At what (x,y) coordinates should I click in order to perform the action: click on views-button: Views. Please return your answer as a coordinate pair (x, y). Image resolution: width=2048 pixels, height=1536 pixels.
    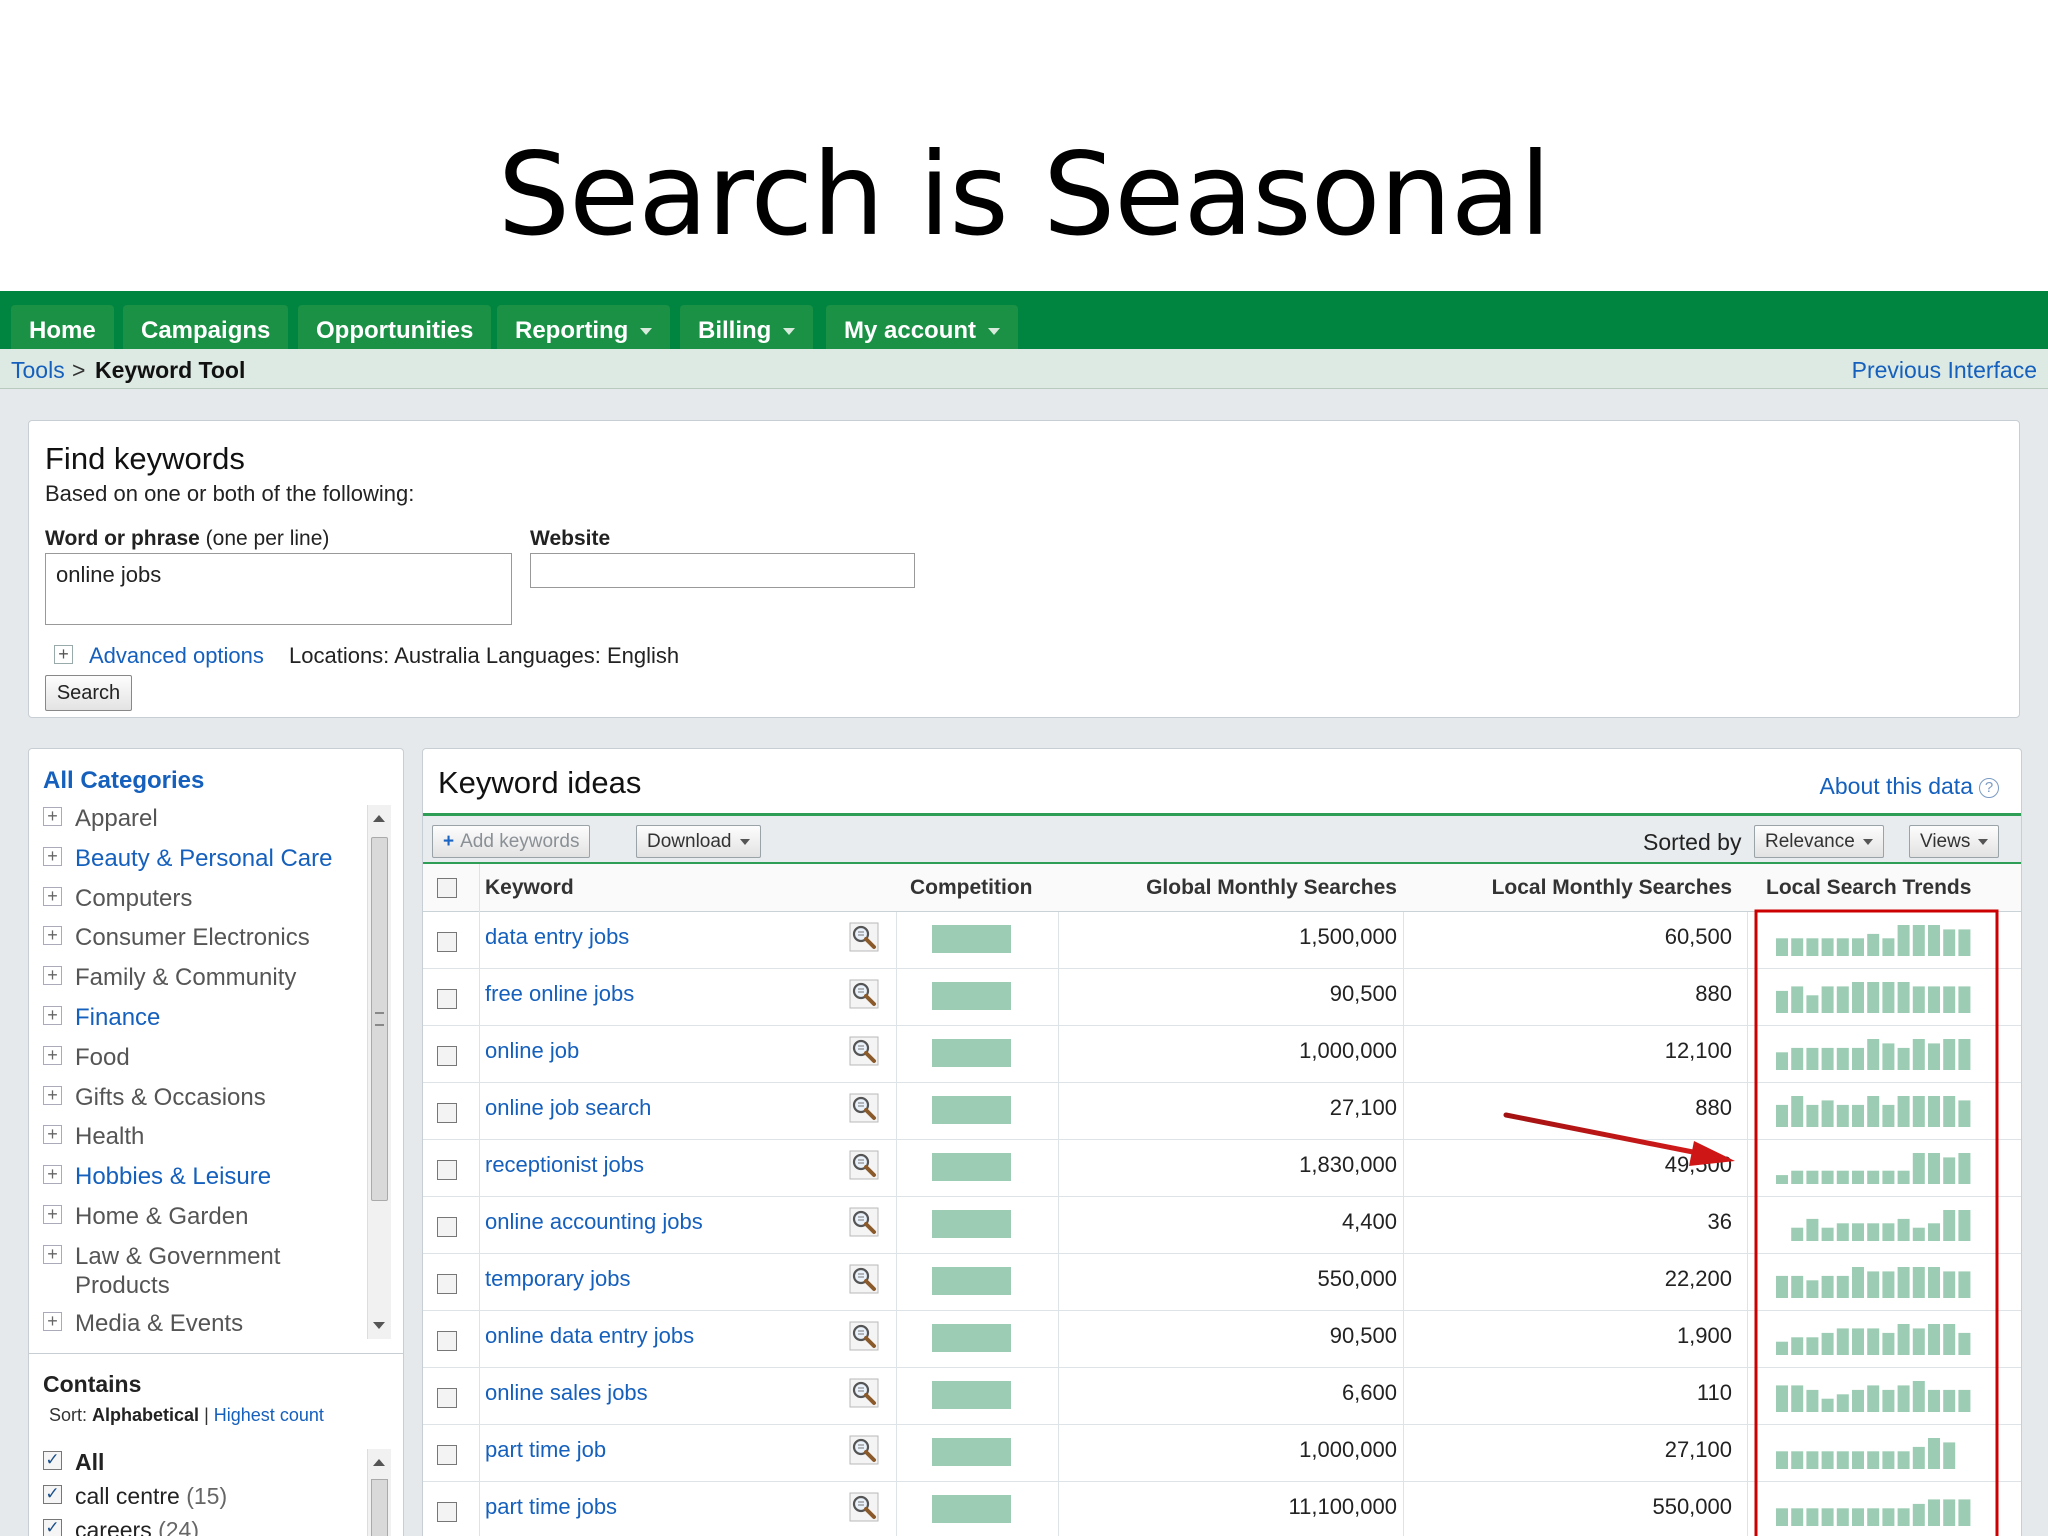
    Looking at the image, I should click on (1954, 841).